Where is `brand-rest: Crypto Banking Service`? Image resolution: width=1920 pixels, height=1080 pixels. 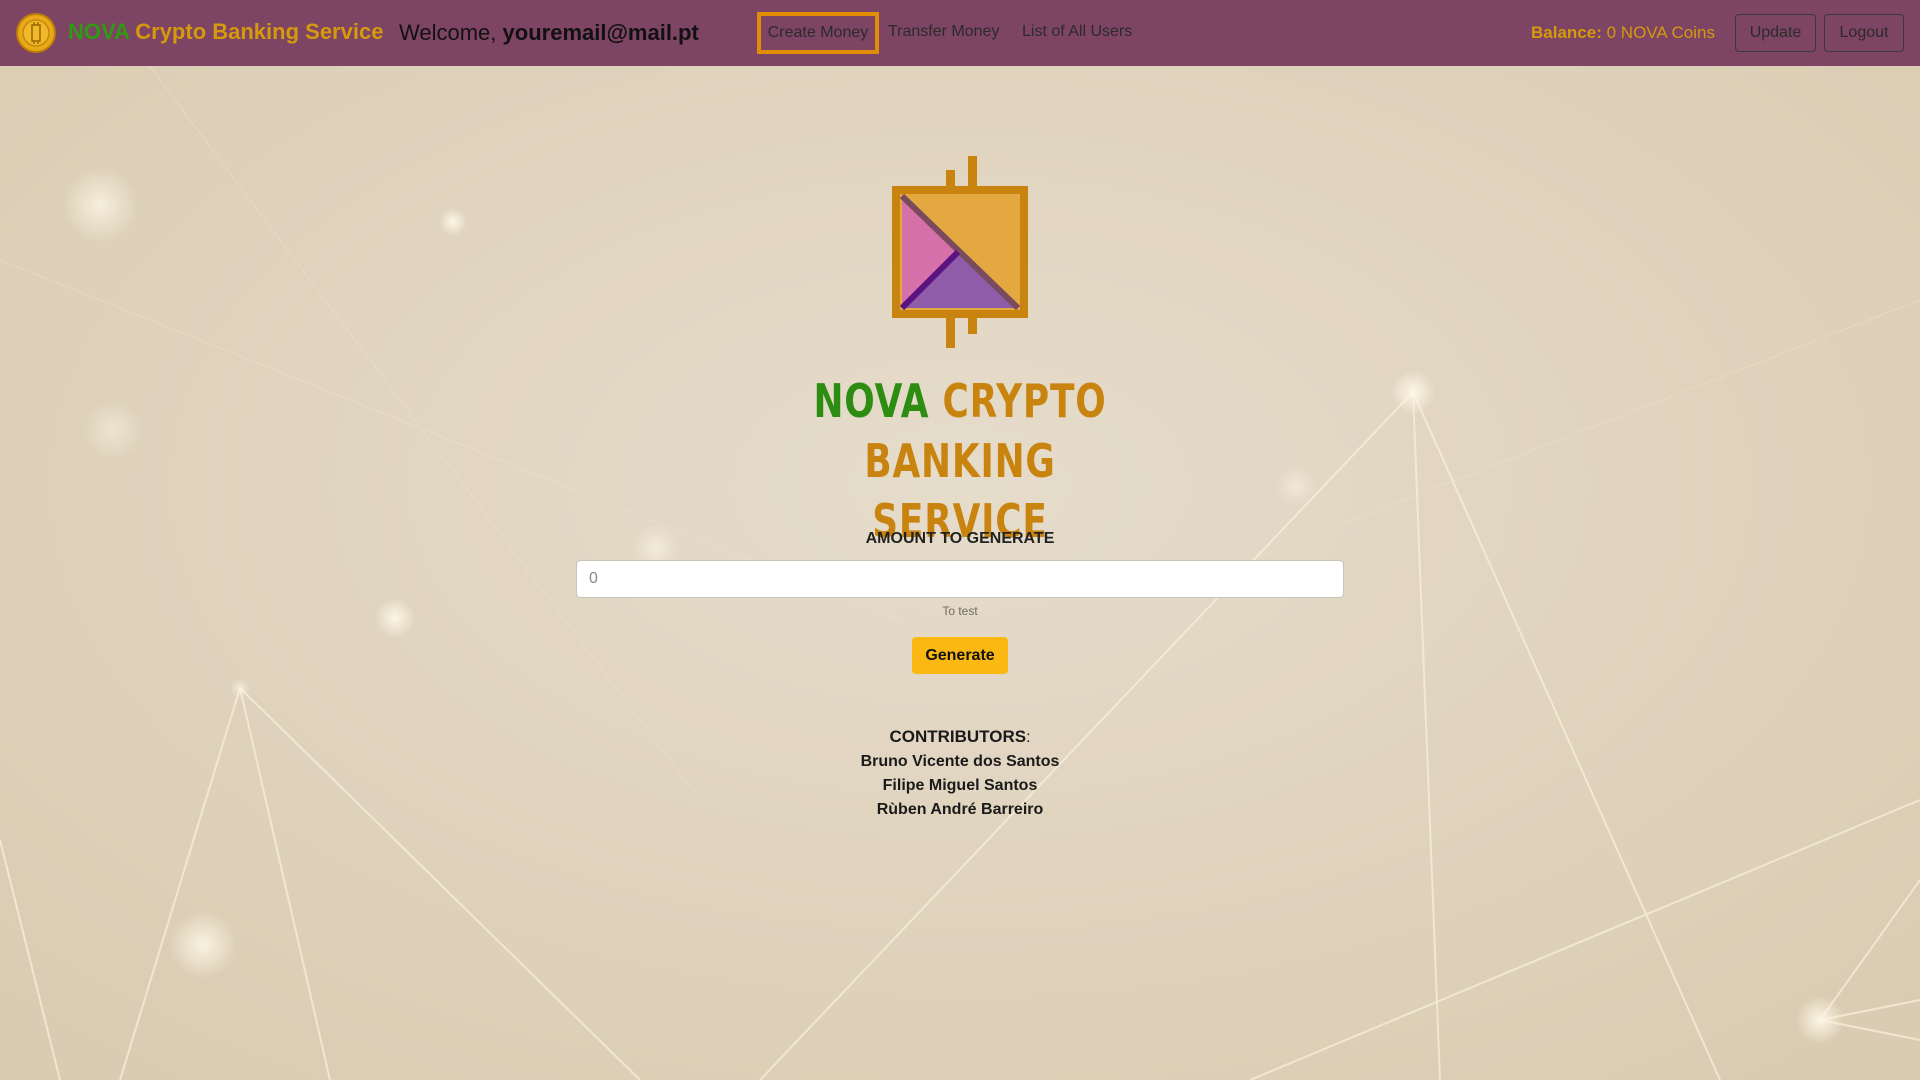
brand-rest: Crypto Banking Service is located at coordinates (259, 31).